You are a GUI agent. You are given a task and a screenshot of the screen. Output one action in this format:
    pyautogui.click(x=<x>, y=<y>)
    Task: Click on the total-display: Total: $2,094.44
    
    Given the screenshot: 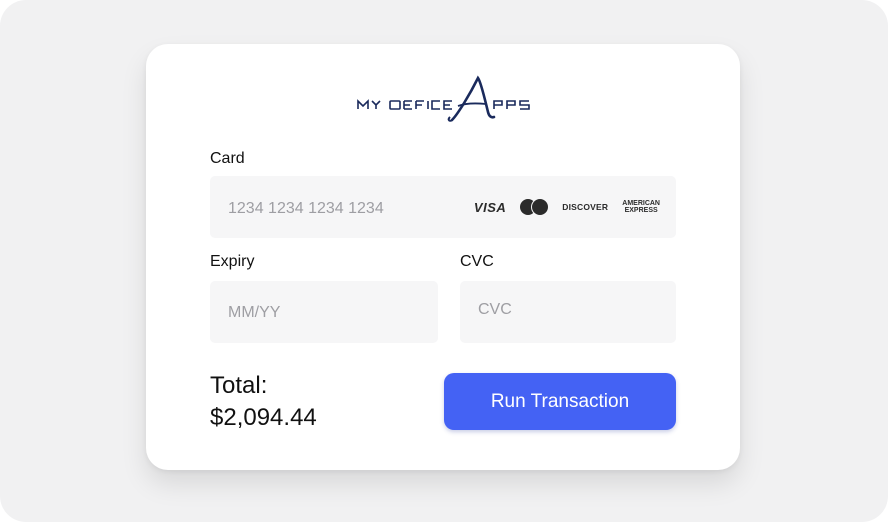 What is the action you would take?
    pyautogui.click(x=263, y=402)
    